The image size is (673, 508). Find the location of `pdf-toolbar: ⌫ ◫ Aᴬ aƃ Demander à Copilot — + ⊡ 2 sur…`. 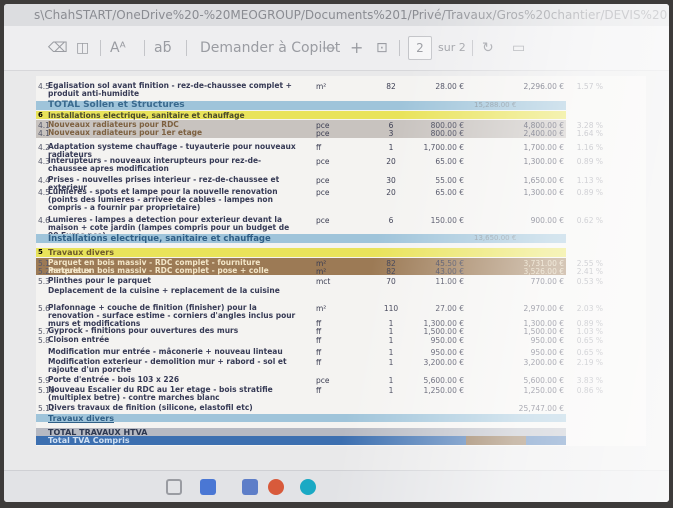

pdf-toolbar: ⌫ ◫ Aᴬ aƃ Demander à Copilot — + ⊡ 2 sur… is located at coordinates (336, 48).